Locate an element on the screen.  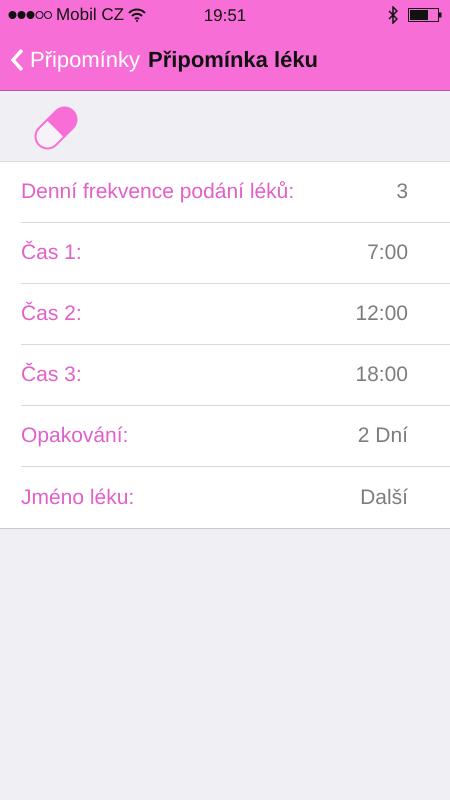
back-button: Připomínky is located at coordinates (75, 60).